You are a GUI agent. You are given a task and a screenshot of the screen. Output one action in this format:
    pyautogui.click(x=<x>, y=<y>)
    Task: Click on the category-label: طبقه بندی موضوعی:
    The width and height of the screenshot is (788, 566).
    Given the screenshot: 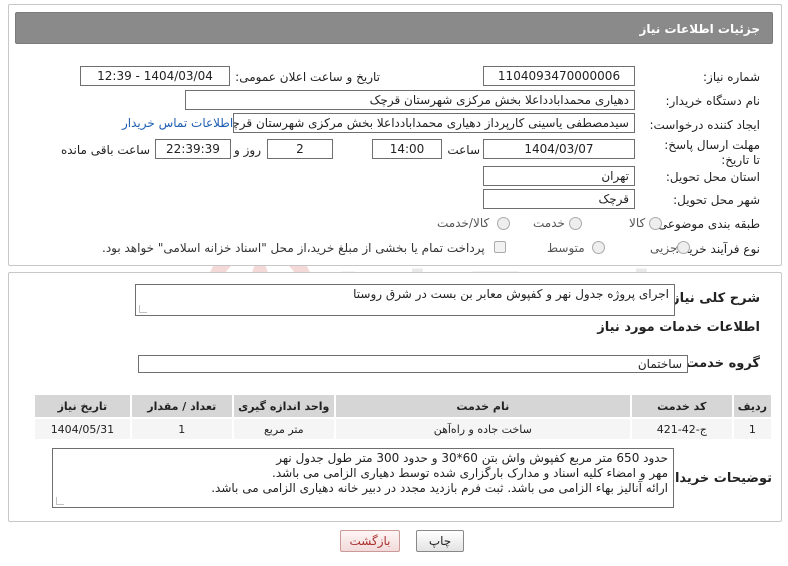 What is the action you would take?
    pyautogui.click(x=706, y=224)
    